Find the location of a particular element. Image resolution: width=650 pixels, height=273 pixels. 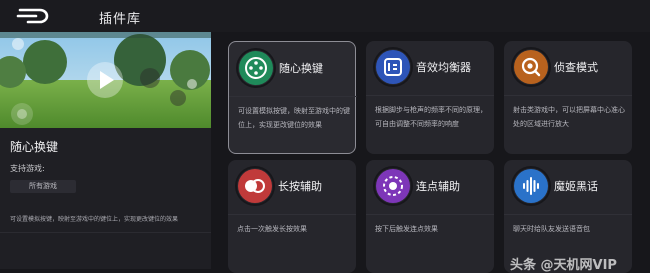

plugin-card-description: 按下后触发连点效果 is located at coordinates (406, 229).